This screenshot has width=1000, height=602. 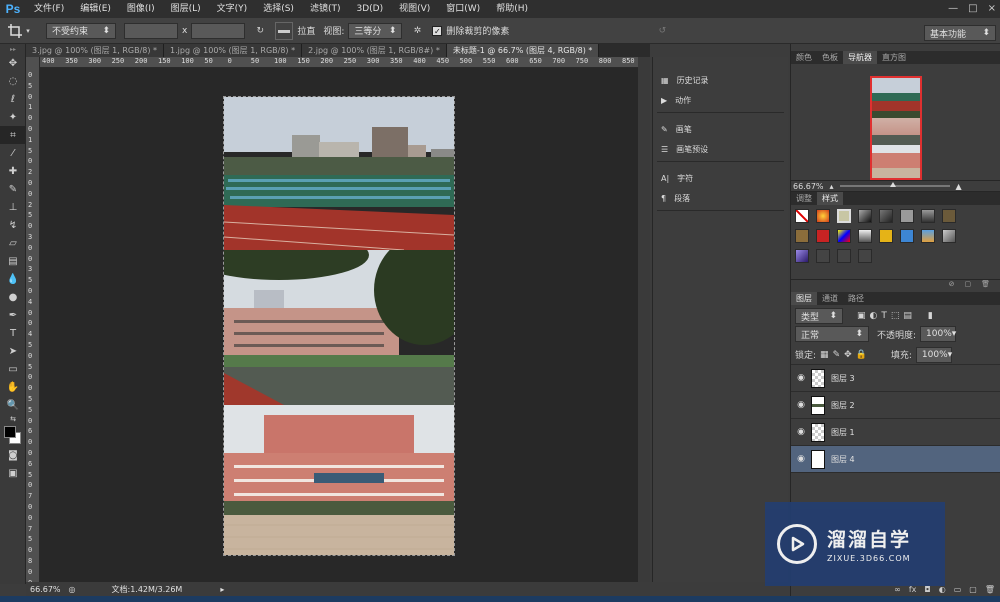 What do you see at coordinates (933, 354) in the screenshot?
I see `fill-input: 100% ▾` at bounding box center [933, 354].